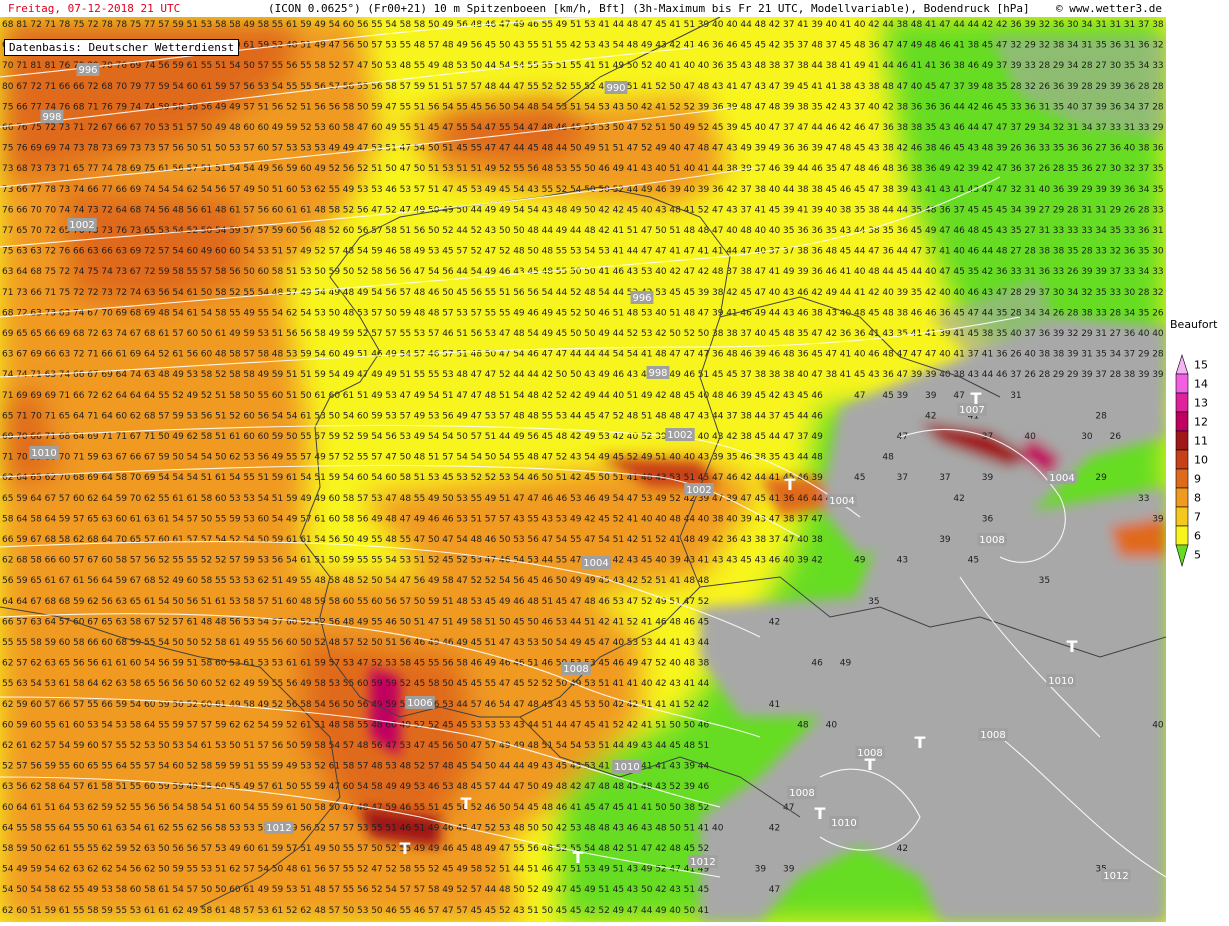  What do you see at coordinates (35, 540) in the screenshot?
I see `gust-value: 67` at bounding box center [35, 540].